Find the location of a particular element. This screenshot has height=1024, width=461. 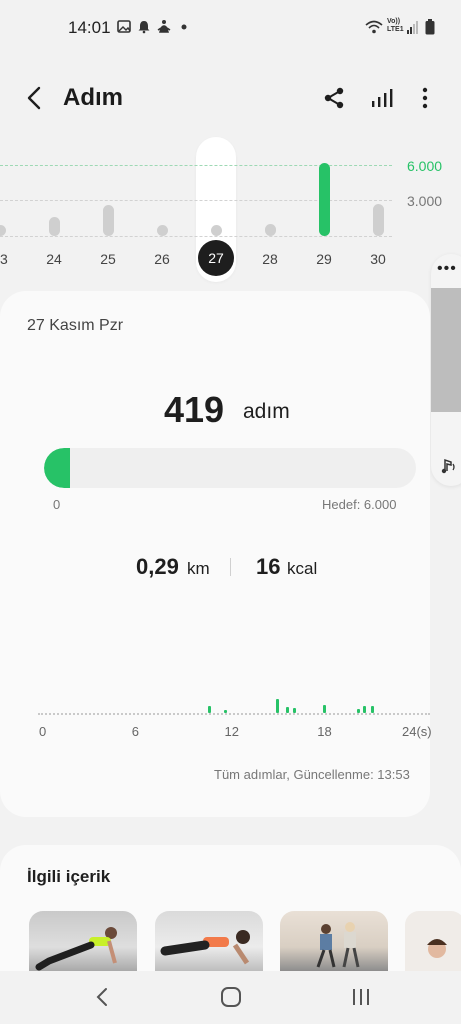

hour-axis-label: 0 is located at coordinates (43, 731).